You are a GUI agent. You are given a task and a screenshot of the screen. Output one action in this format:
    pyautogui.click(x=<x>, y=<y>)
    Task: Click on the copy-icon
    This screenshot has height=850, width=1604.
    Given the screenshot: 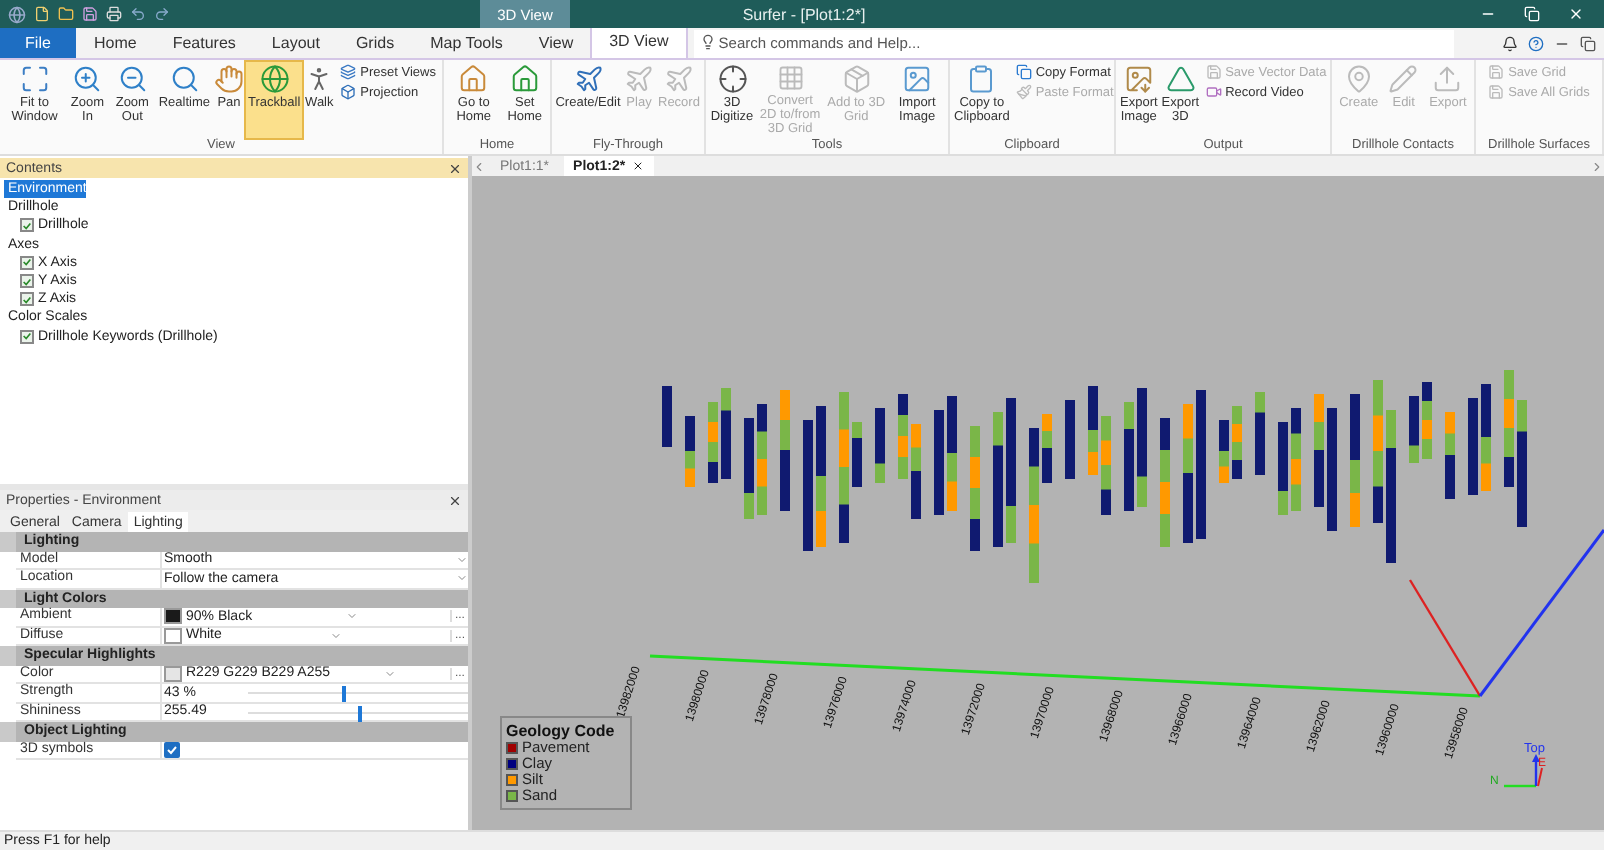 What is the action you would take?
    pyautogui.click(x=1023, y=72)
    